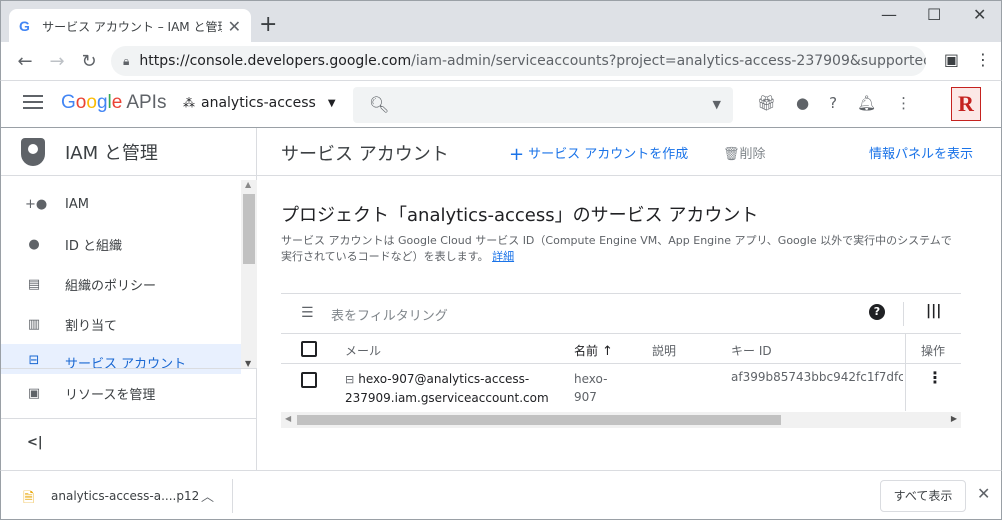  Describe the element at coordinates (543, 105) in the screenshot. I see `search-input: 🔍︎ ▼` at that location.